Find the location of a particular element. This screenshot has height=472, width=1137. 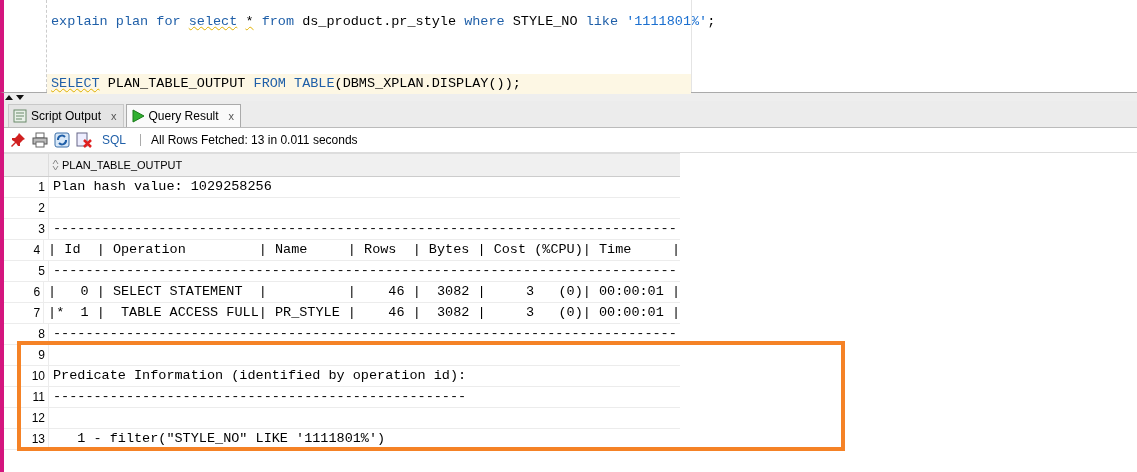

row-number: 13 is located at coordinates (38, 439).